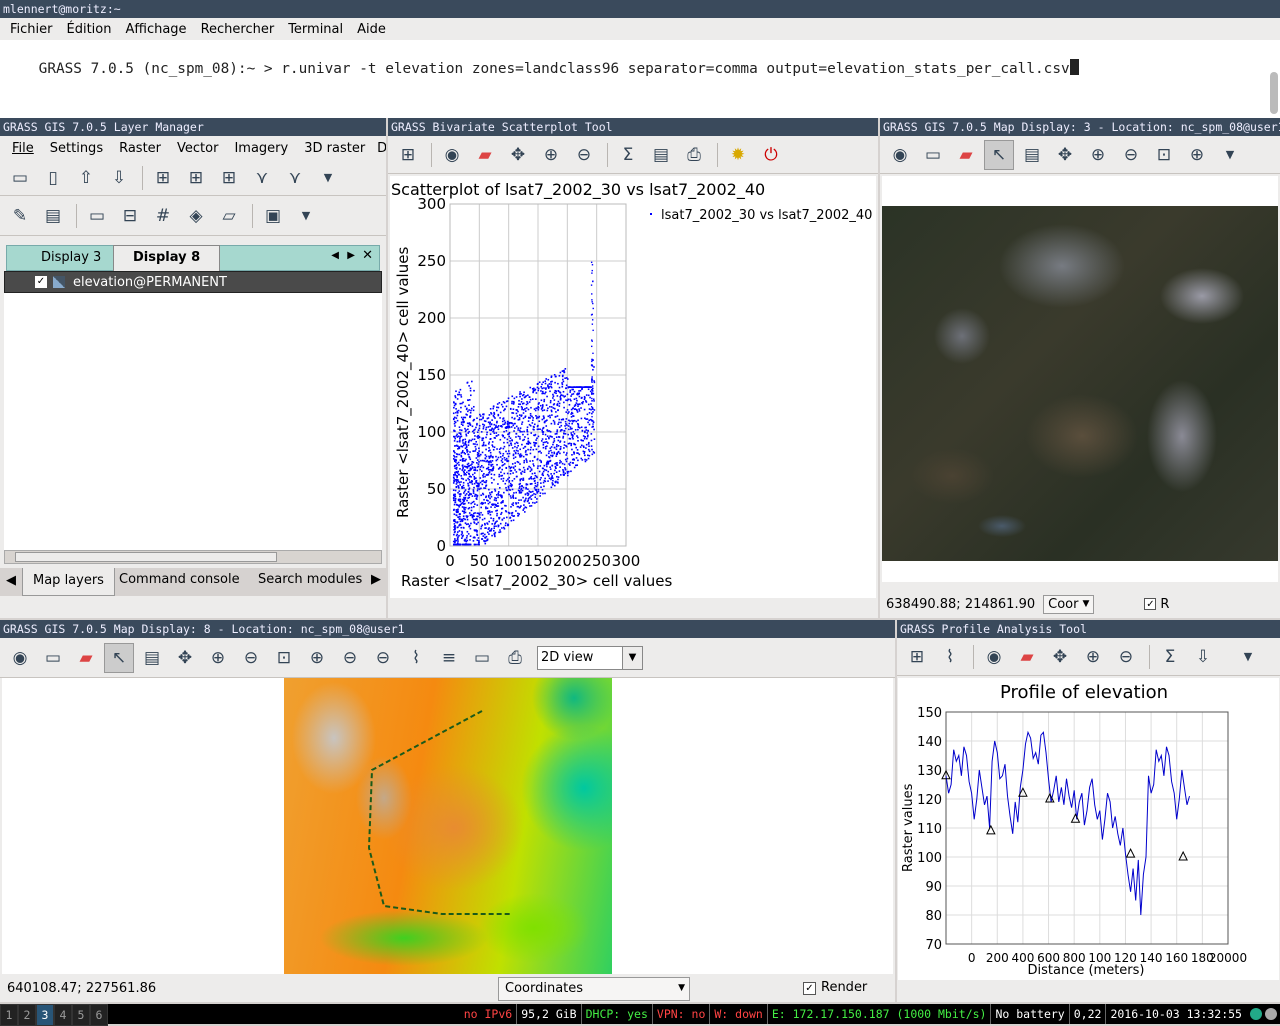  Describe the element at coordinates (262, 178) in the screenshot. I see `add-vector-icon: ⋎` at that location.